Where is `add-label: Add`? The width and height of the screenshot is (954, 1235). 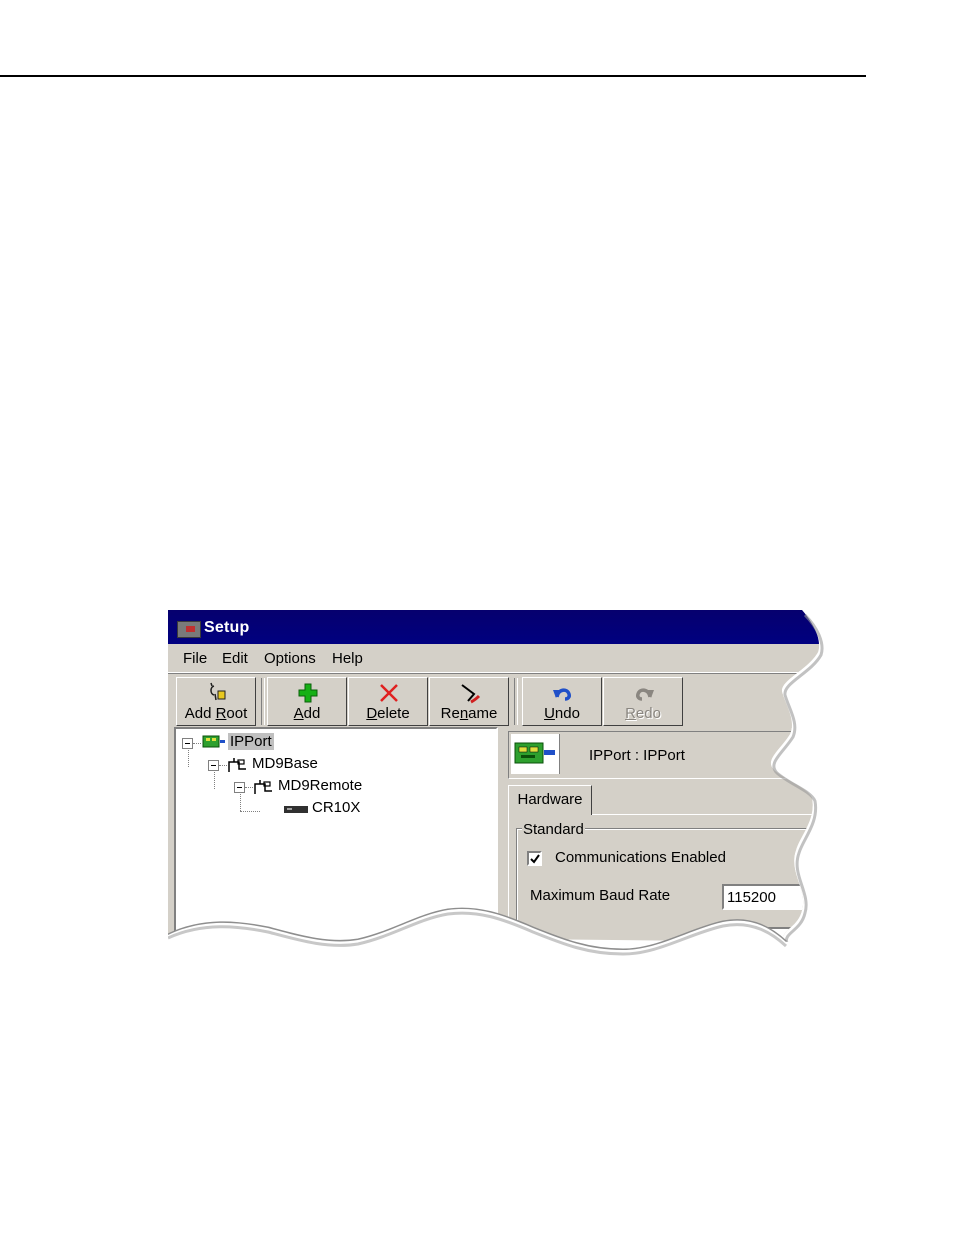
add-label: Add is located at coordinates (307, 713).